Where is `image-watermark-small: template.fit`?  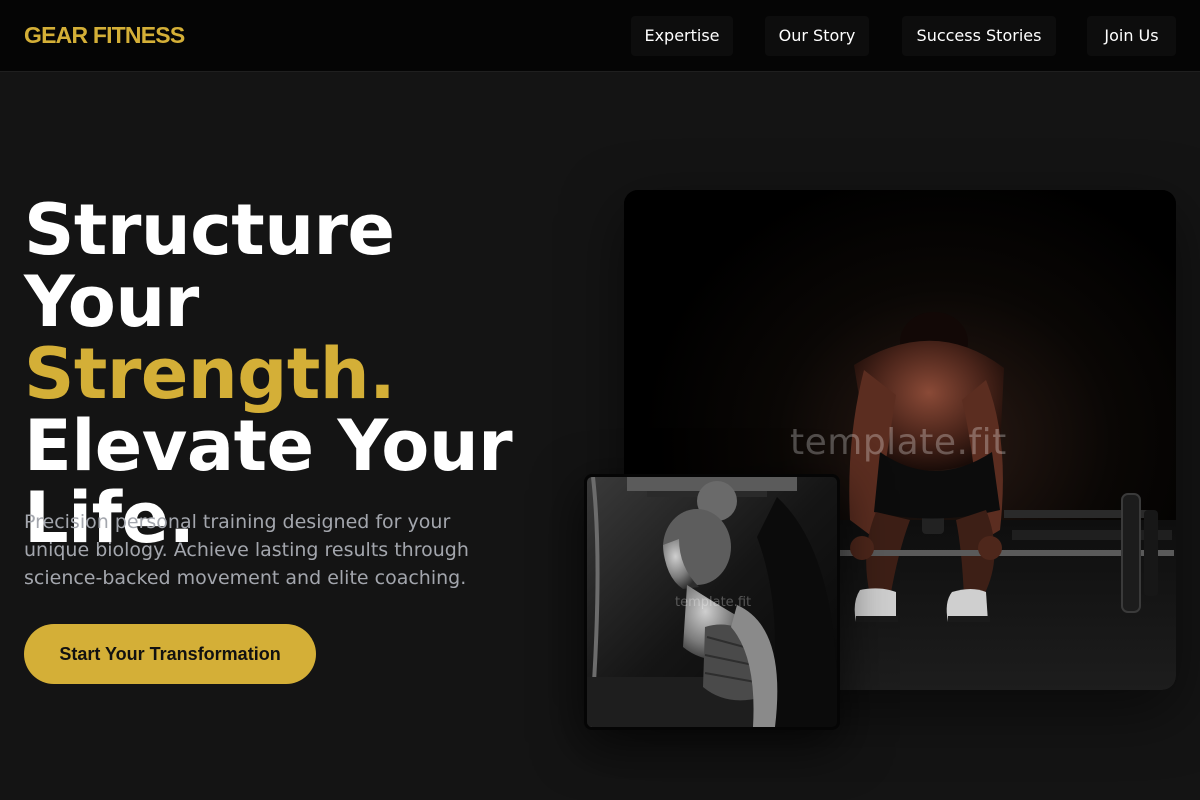
image-watermark-small: template.fit is located at coordinates (713, 602).